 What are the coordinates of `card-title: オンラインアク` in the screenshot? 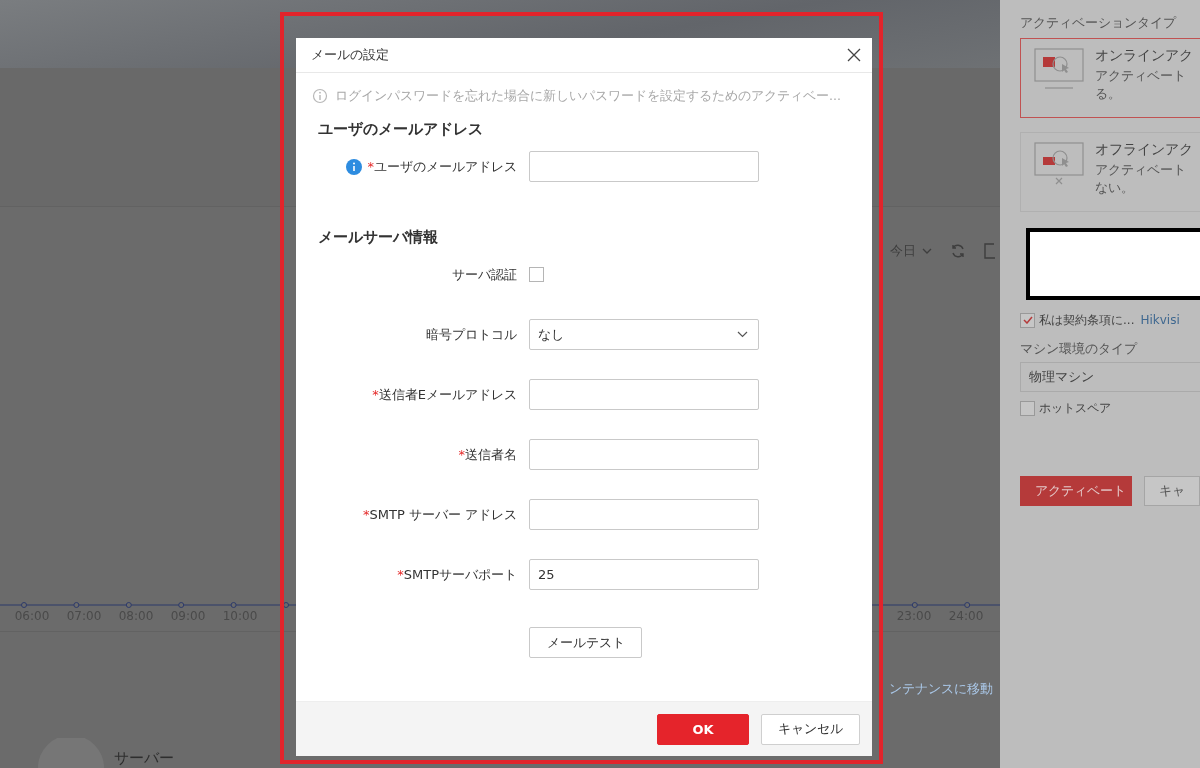 It's located at (1144, 56).